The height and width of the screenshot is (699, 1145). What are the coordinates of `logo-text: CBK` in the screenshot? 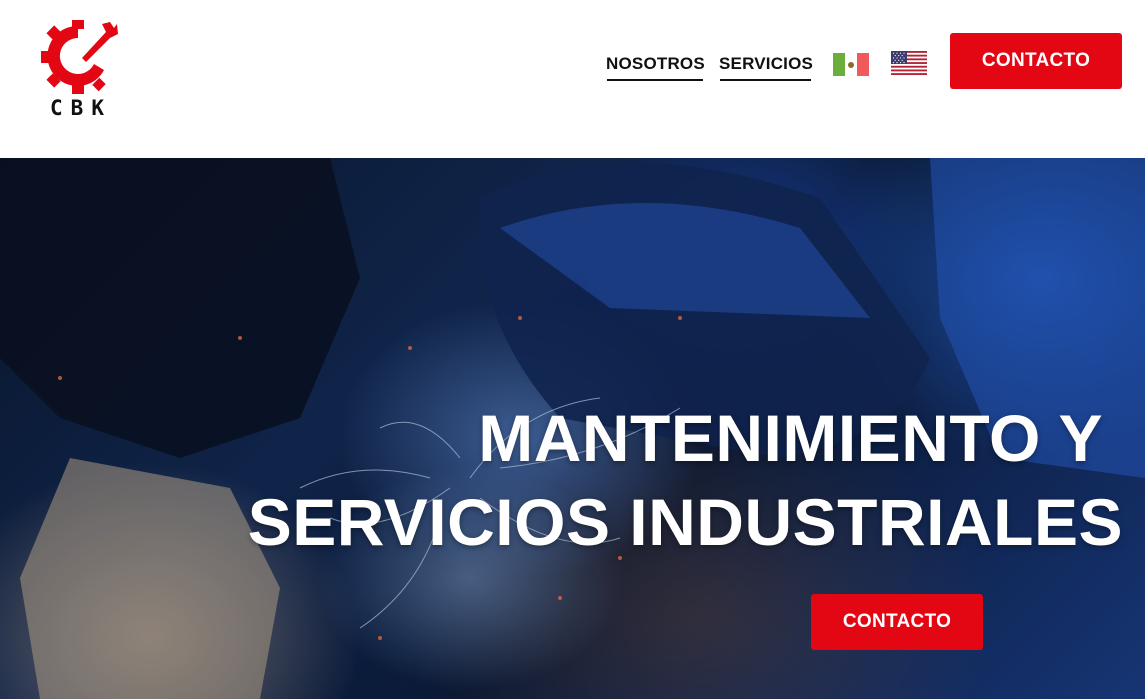 It's located at (81, 108).